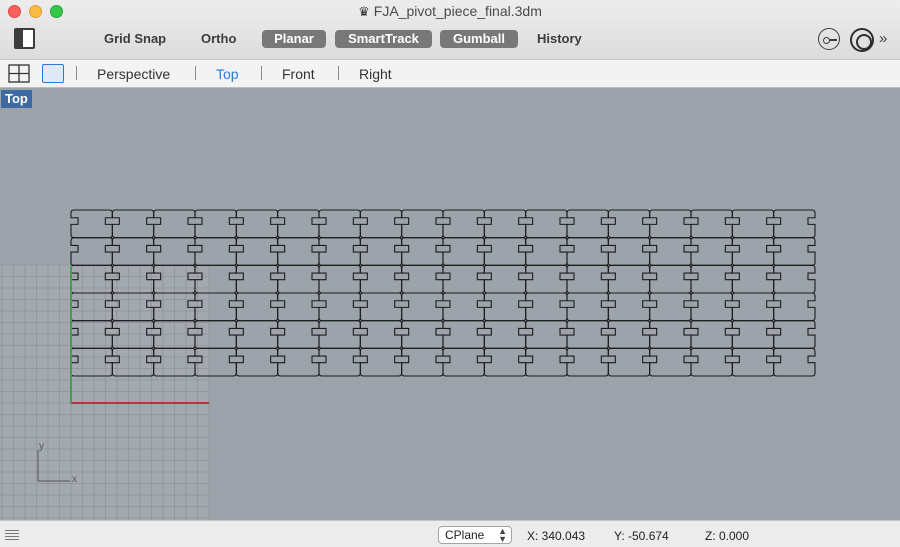  Describe the element at coordinates (24, 38) in the screenshot. I see `sidebar-toggle-button` at that location.